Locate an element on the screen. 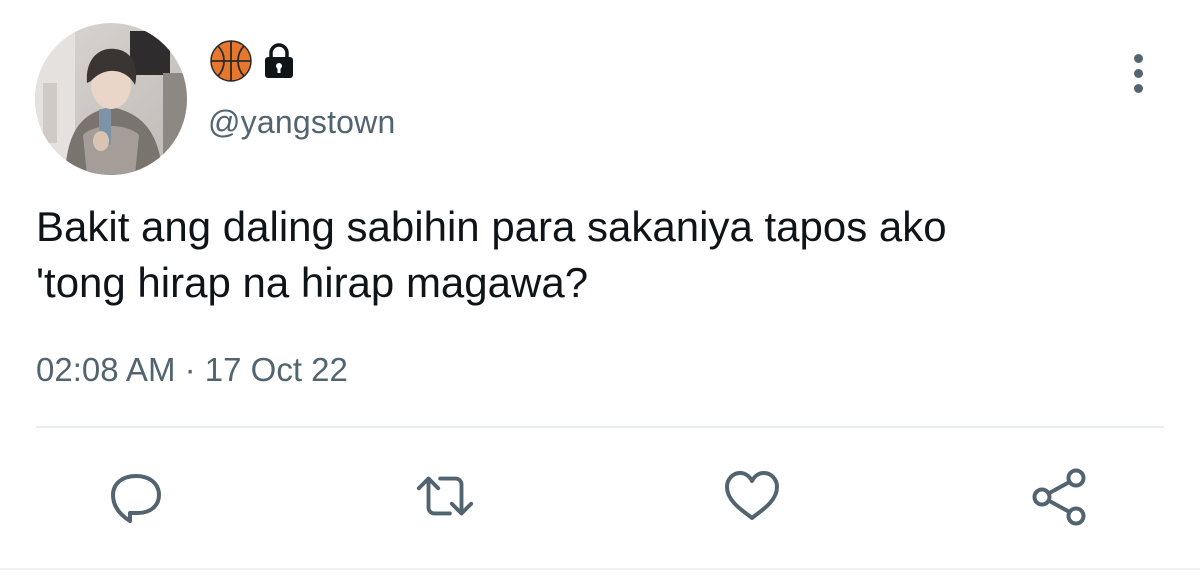 This screenshot has height=586, width=1200. tweet-timestamp: 02:08 AM · 17 Oct 22 is located at coordinates (192, 370).